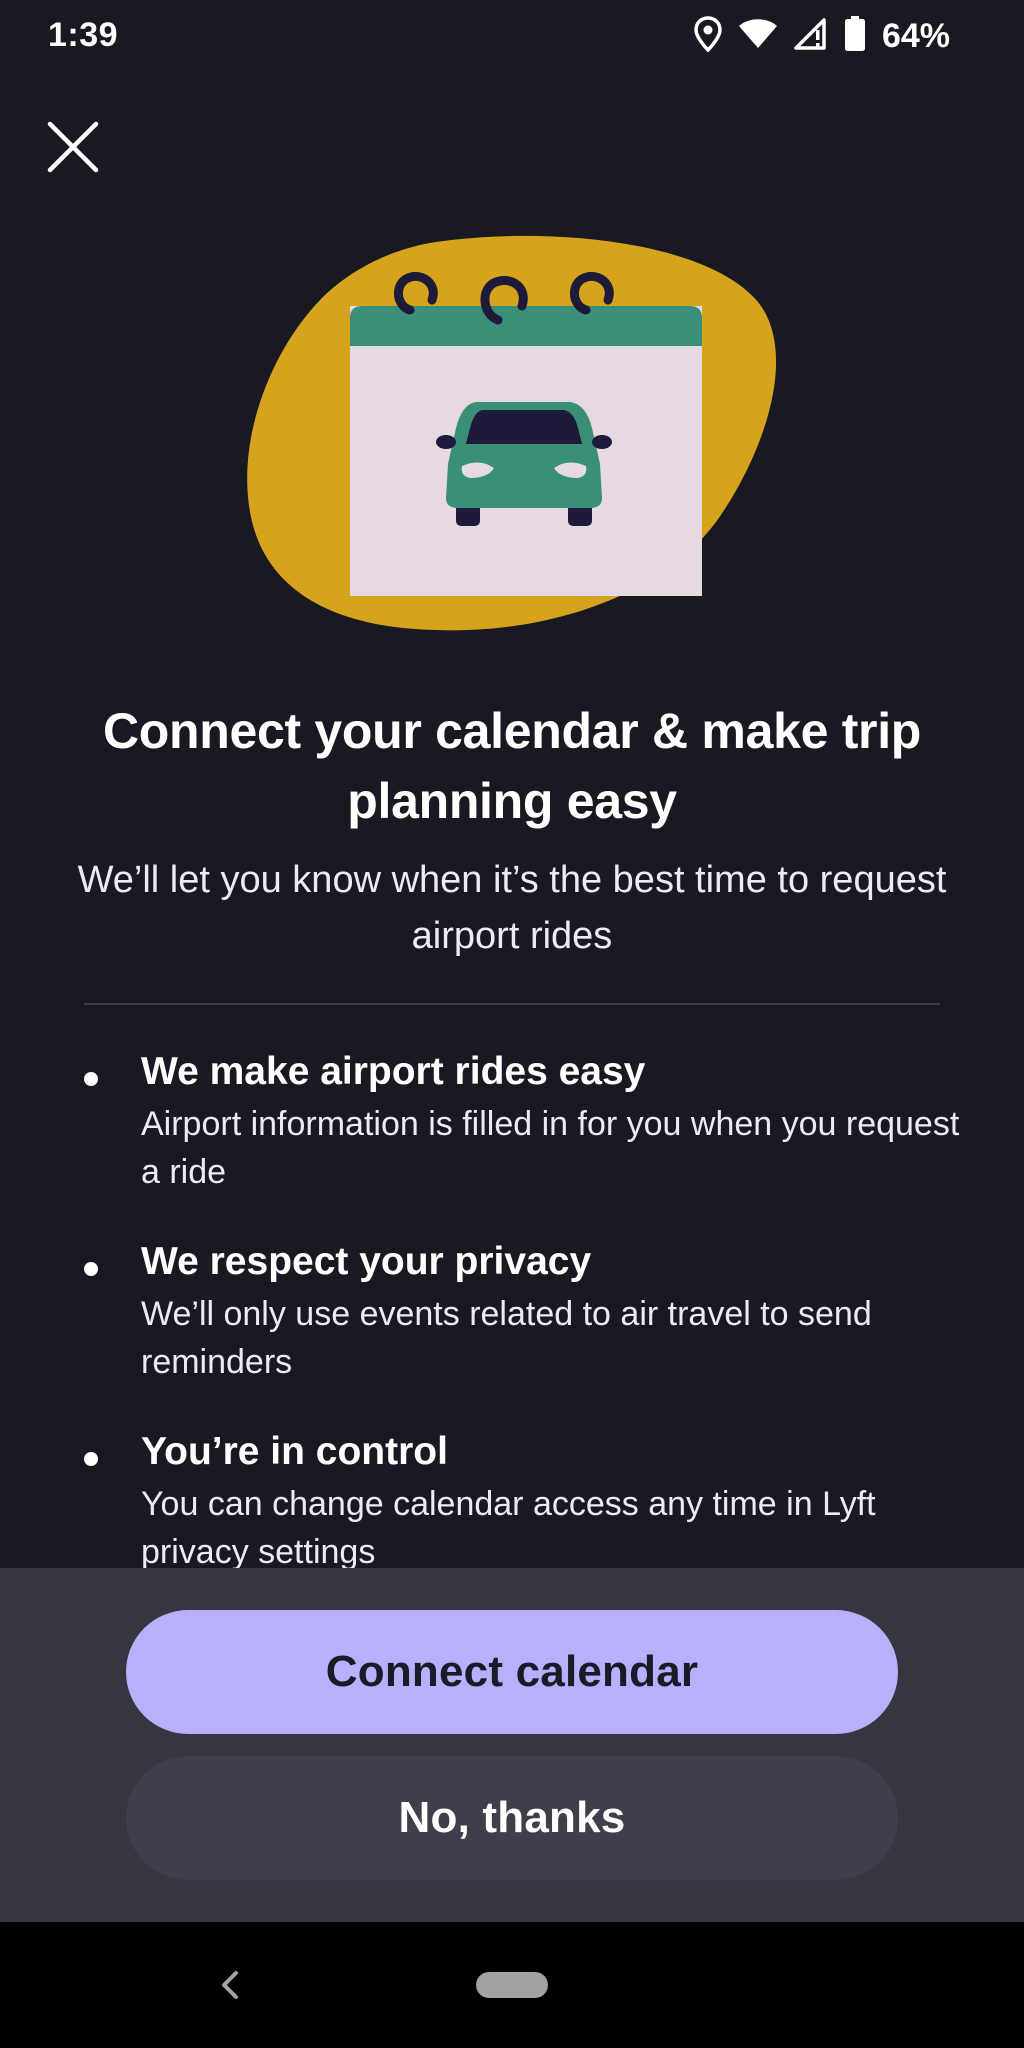  I want to click on battery-percent: 64%, so click(915, 35).